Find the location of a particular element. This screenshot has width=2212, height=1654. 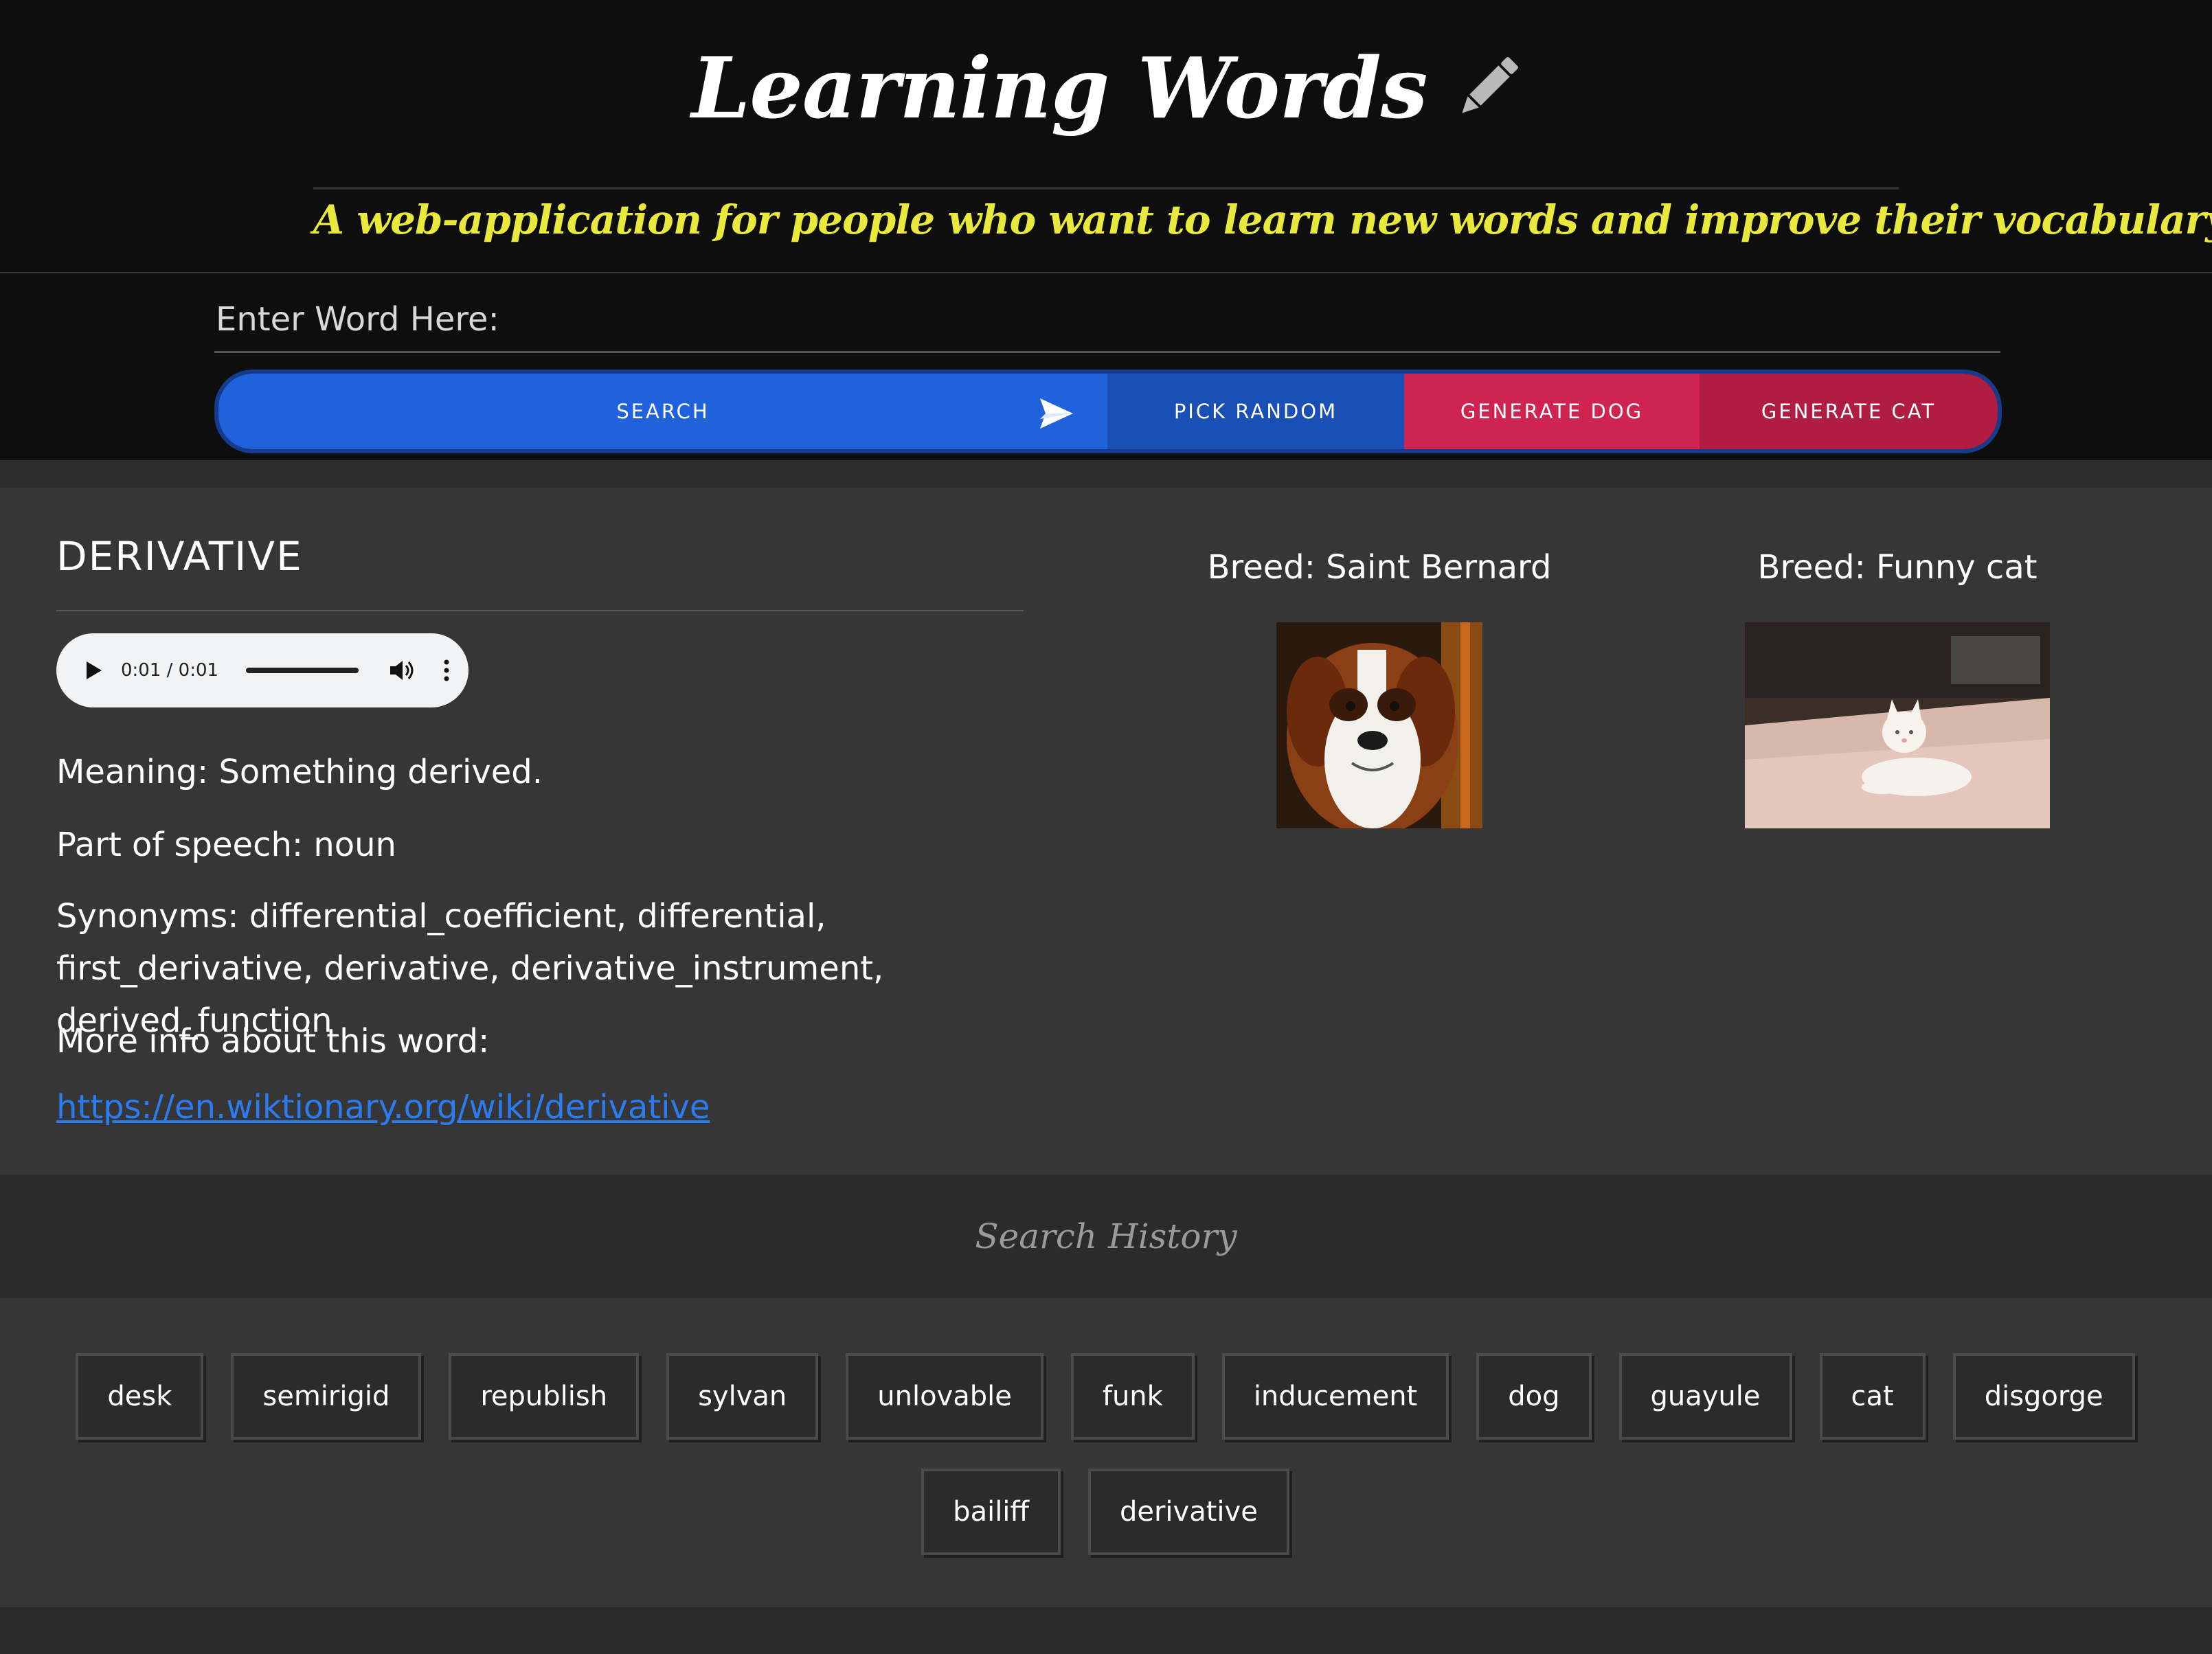

search-button-label: SEARCH is located at coordinates (663, 412).